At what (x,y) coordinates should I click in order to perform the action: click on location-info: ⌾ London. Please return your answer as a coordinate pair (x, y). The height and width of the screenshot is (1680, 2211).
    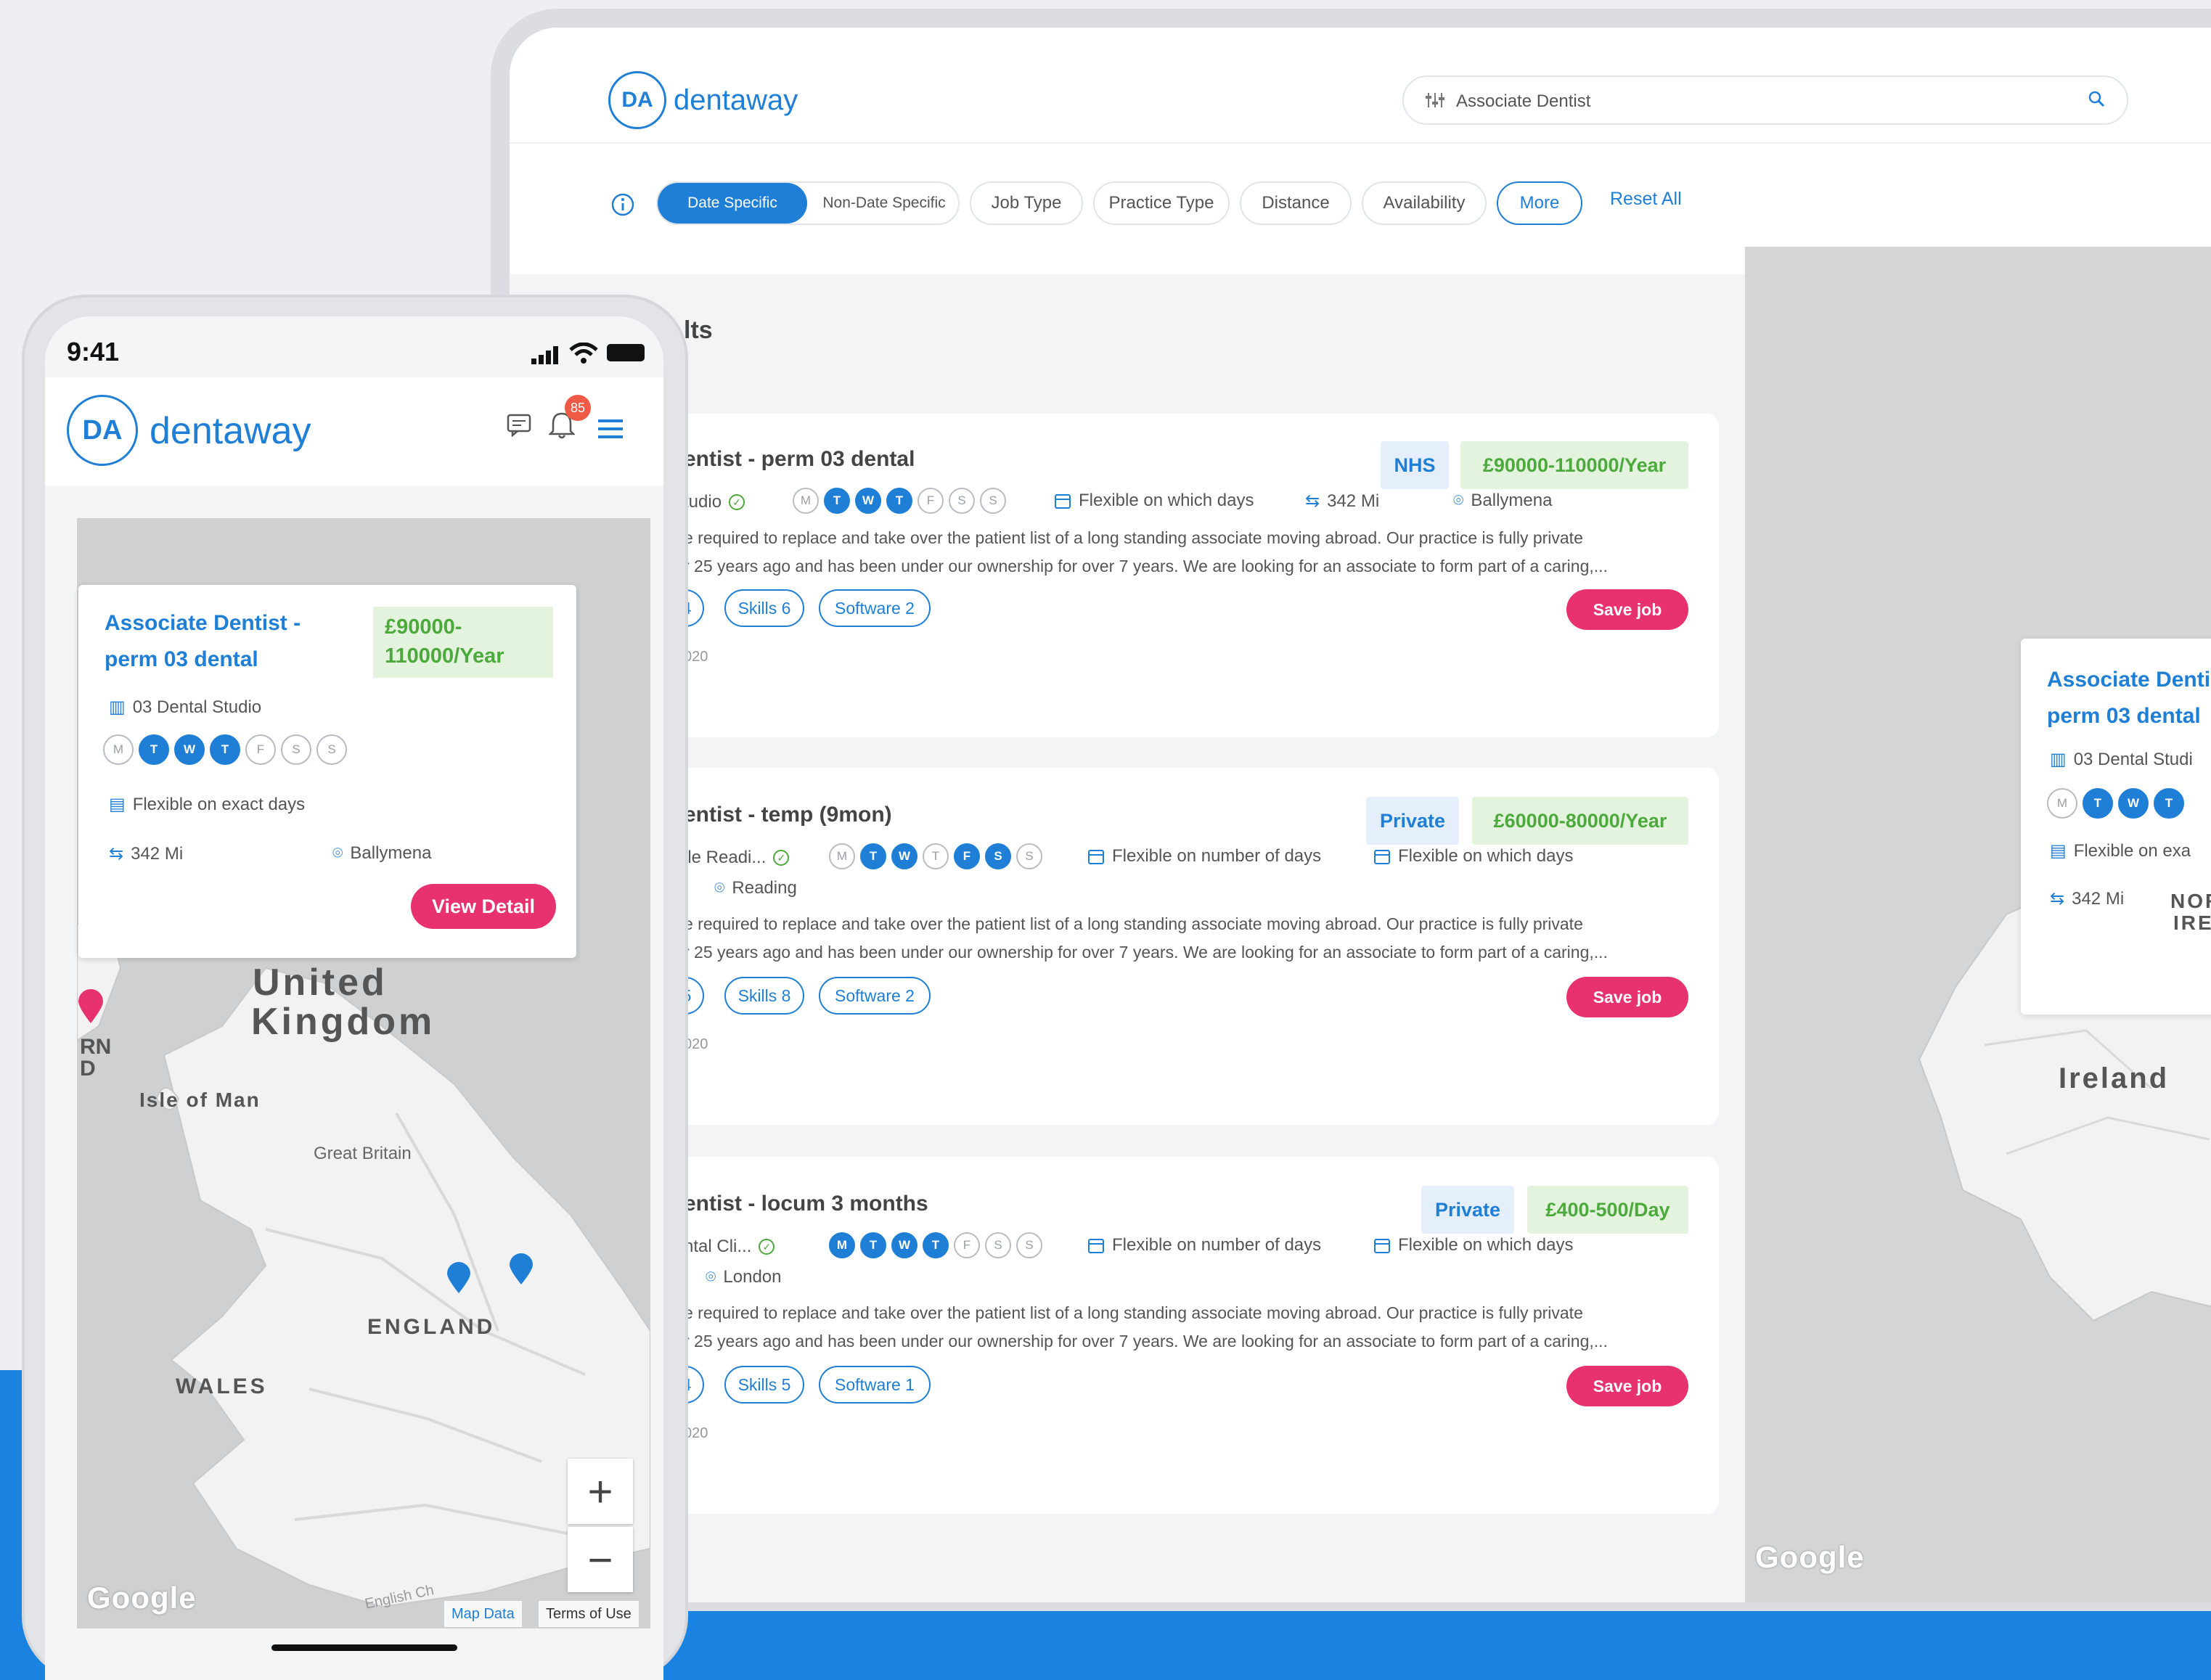
    Looking at the image, I should click on (744, 1277).